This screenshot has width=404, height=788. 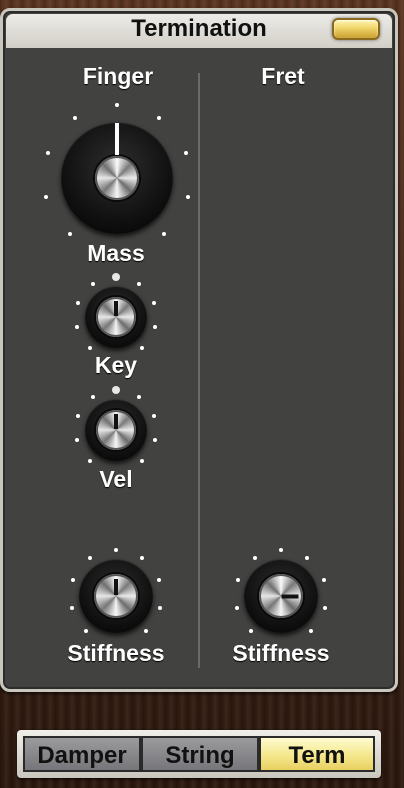 What do you see at coordinates (82, 754) in the screenshot?
I see `tab-damper: Damper` at bounding box center [82, 754].